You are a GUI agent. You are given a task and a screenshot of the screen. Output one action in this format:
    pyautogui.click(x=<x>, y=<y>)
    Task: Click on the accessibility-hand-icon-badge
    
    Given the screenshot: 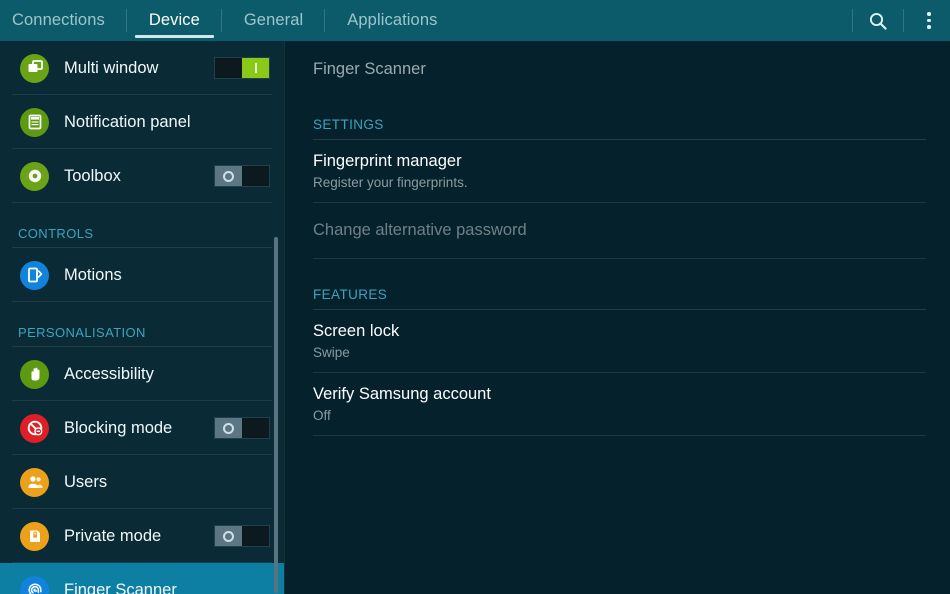 What is the action you would take?
    pyautogui.click(x=34, y=374)
    